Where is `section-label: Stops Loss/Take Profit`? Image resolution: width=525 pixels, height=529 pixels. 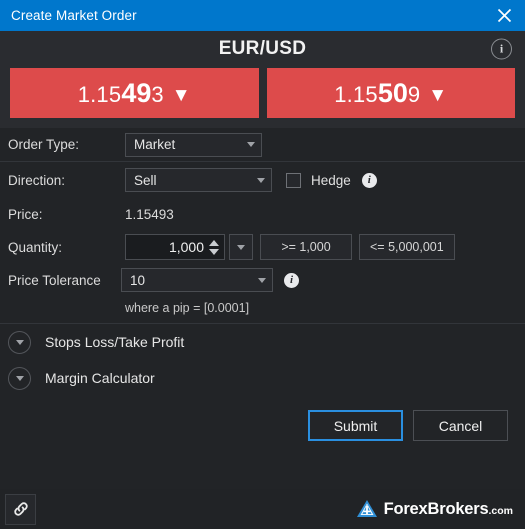 section-label: Stops Loss/Take Profit is located at coordinates (115, 342).